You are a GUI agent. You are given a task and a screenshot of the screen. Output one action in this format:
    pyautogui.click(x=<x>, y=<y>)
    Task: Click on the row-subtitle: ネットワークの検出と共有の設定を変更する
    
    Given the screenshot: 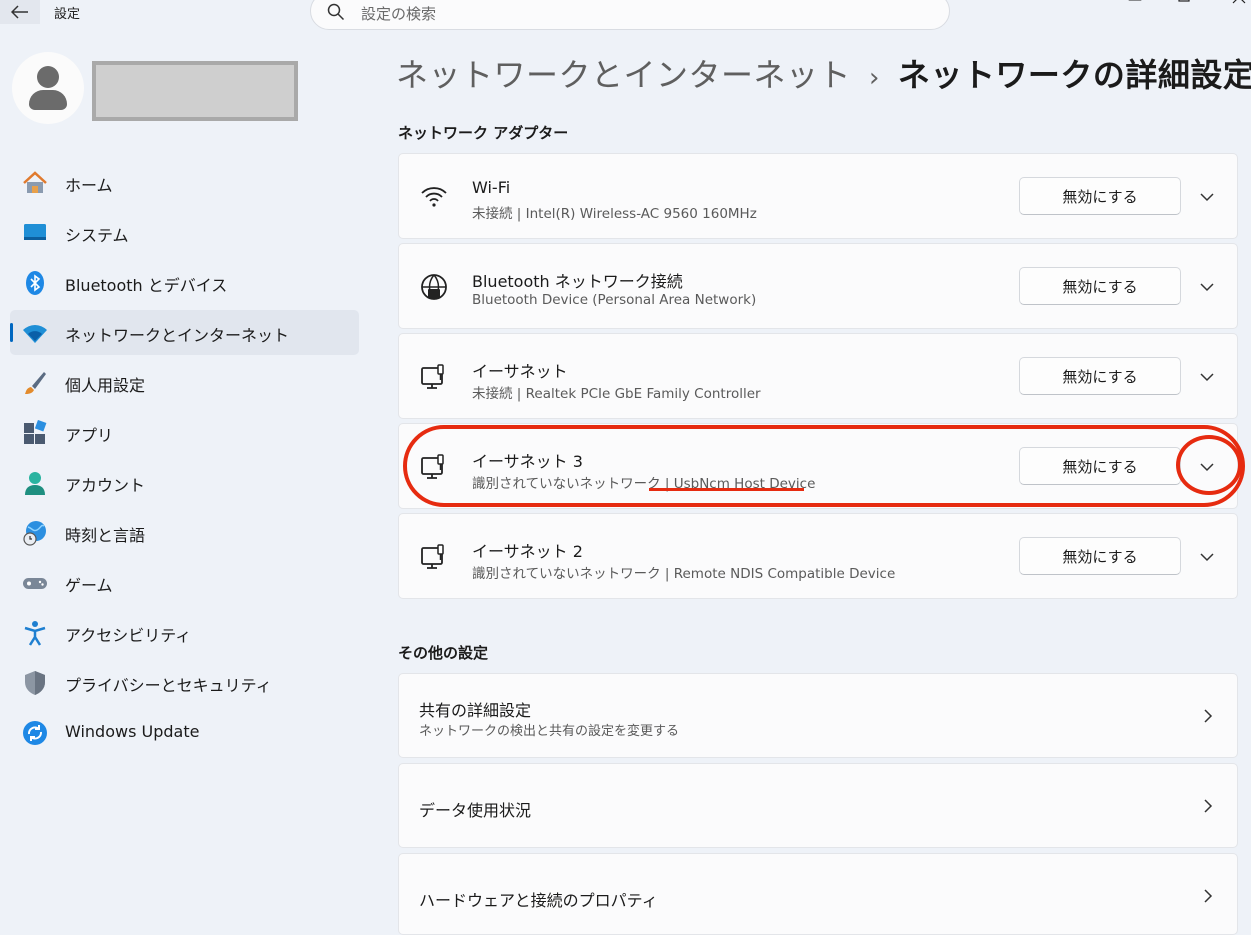 What is the action you would take?
    pyautogui.click(x=549, y=731)
    